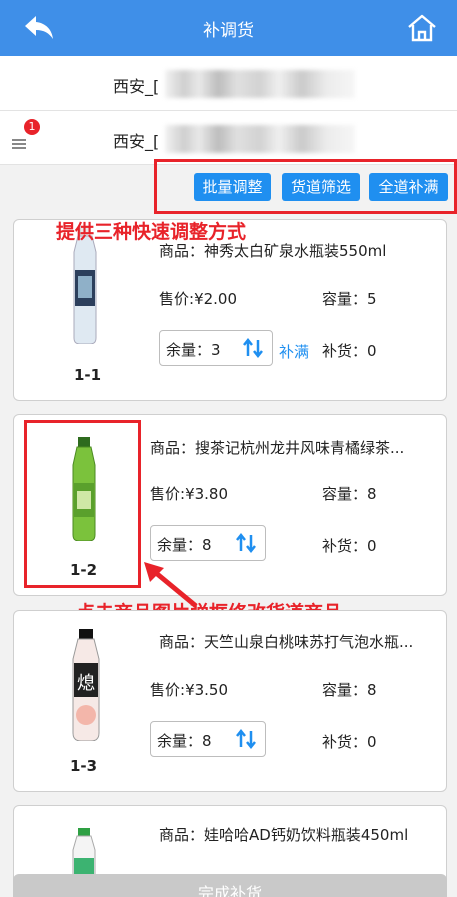  I want to click on capacity-value: 5, so click(372, 299).